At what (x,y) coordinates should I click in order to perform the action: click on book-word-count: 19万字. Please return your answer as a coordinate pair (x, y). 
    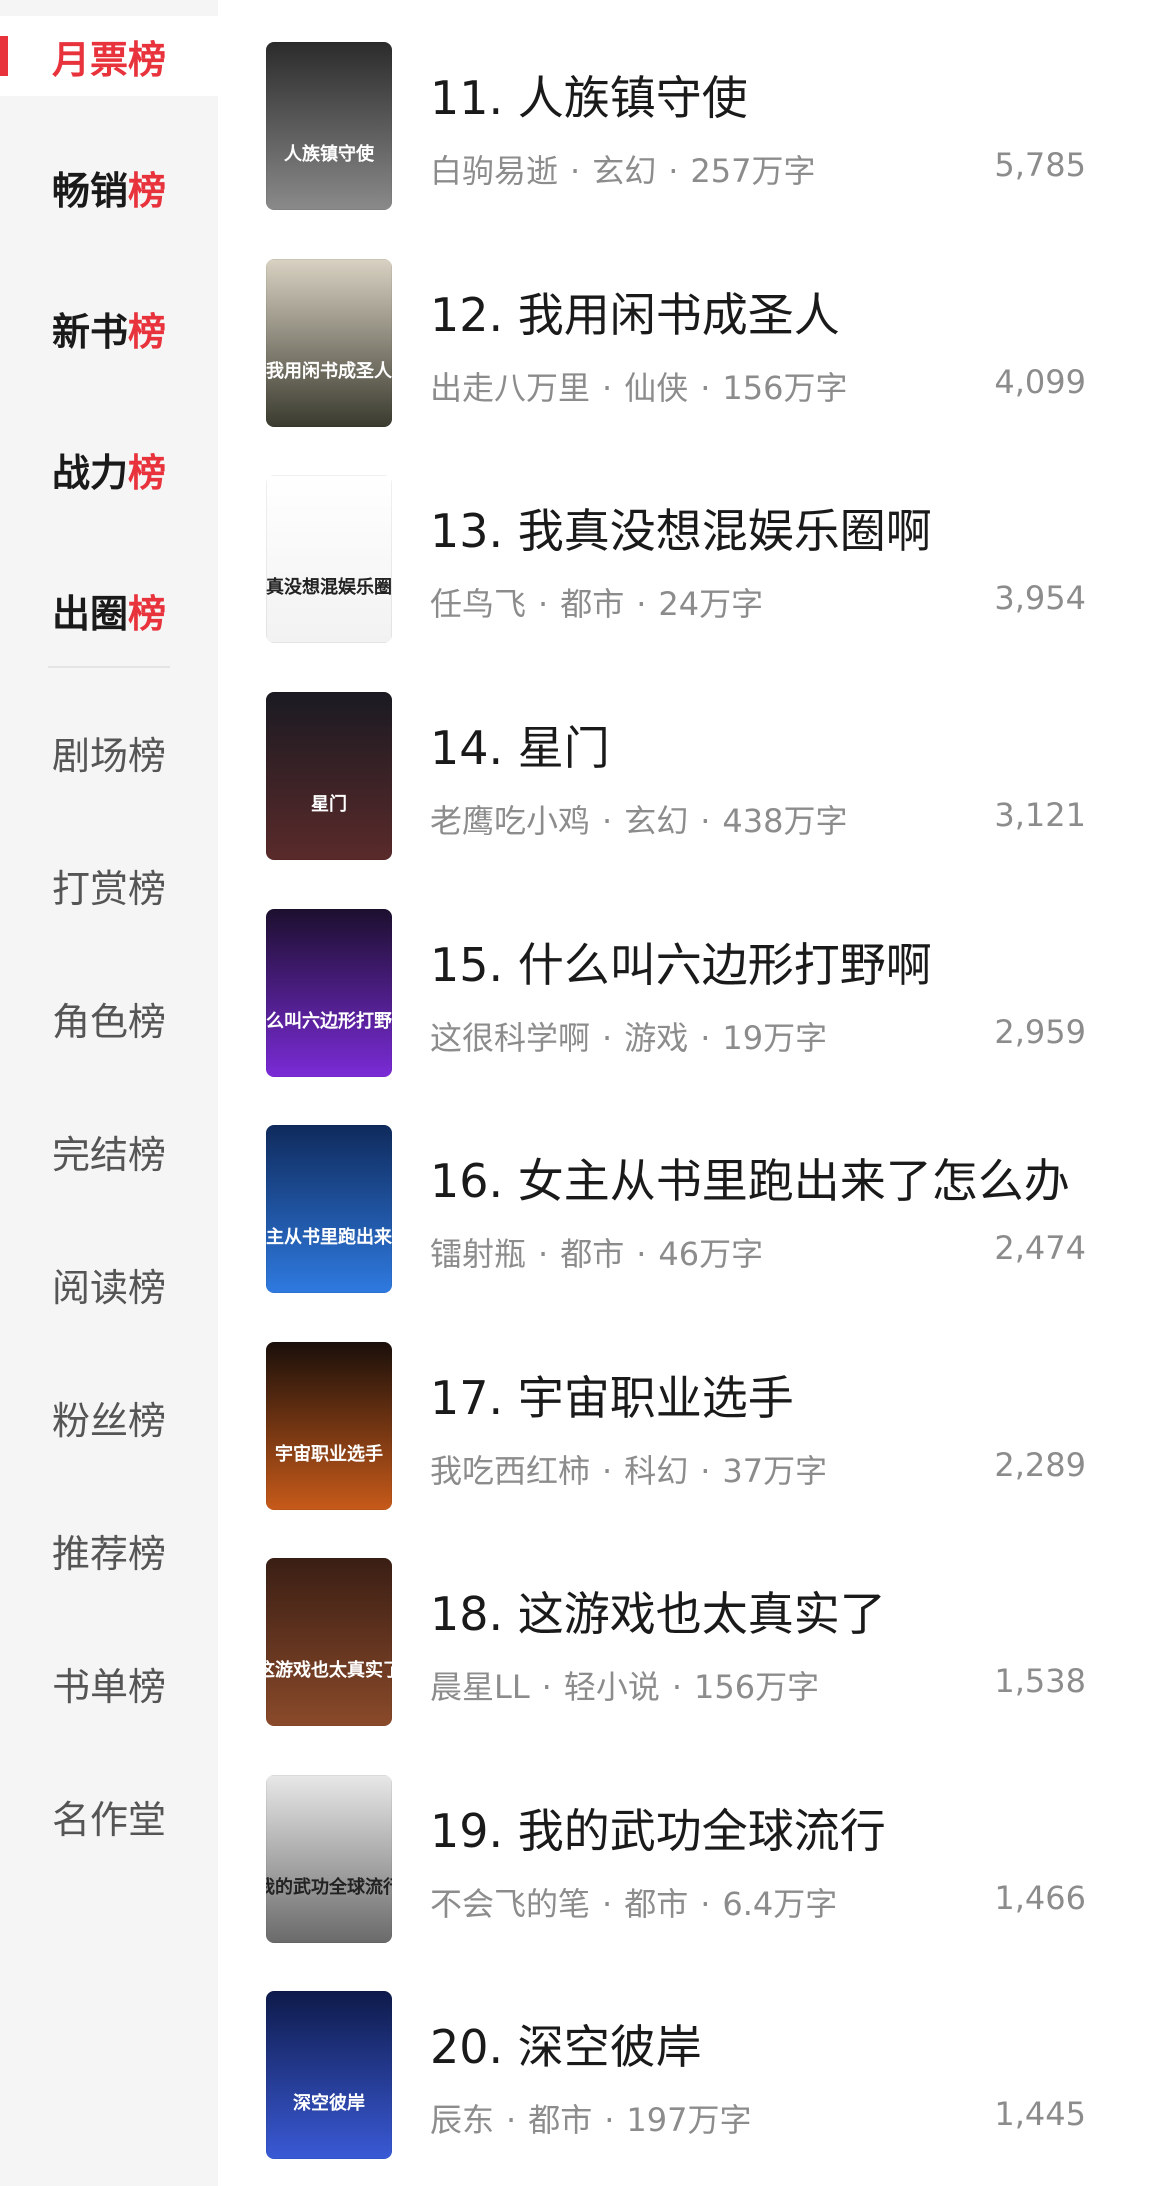
    Looking at the image, I should click on (775, 1038).